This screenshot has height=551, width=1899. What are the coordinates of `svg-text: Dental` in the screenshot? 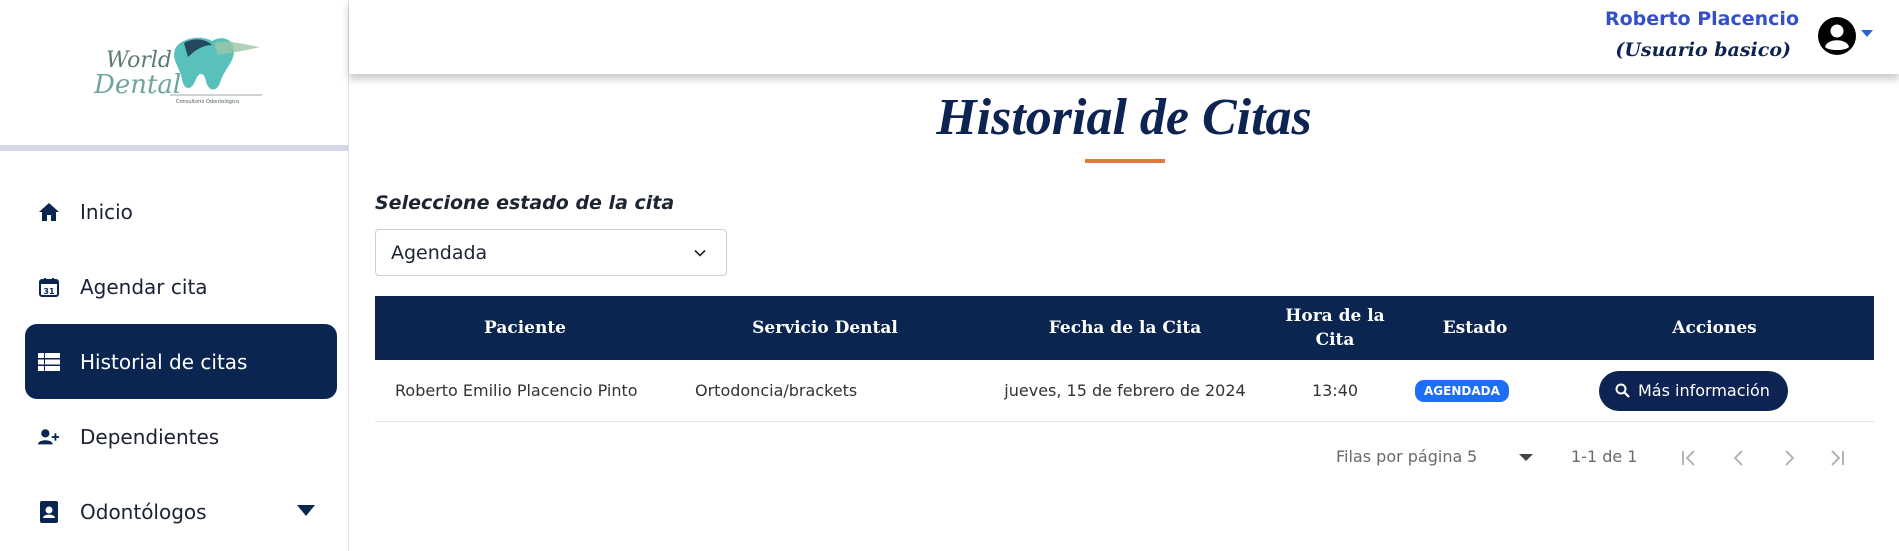 It's located at (137, 85).